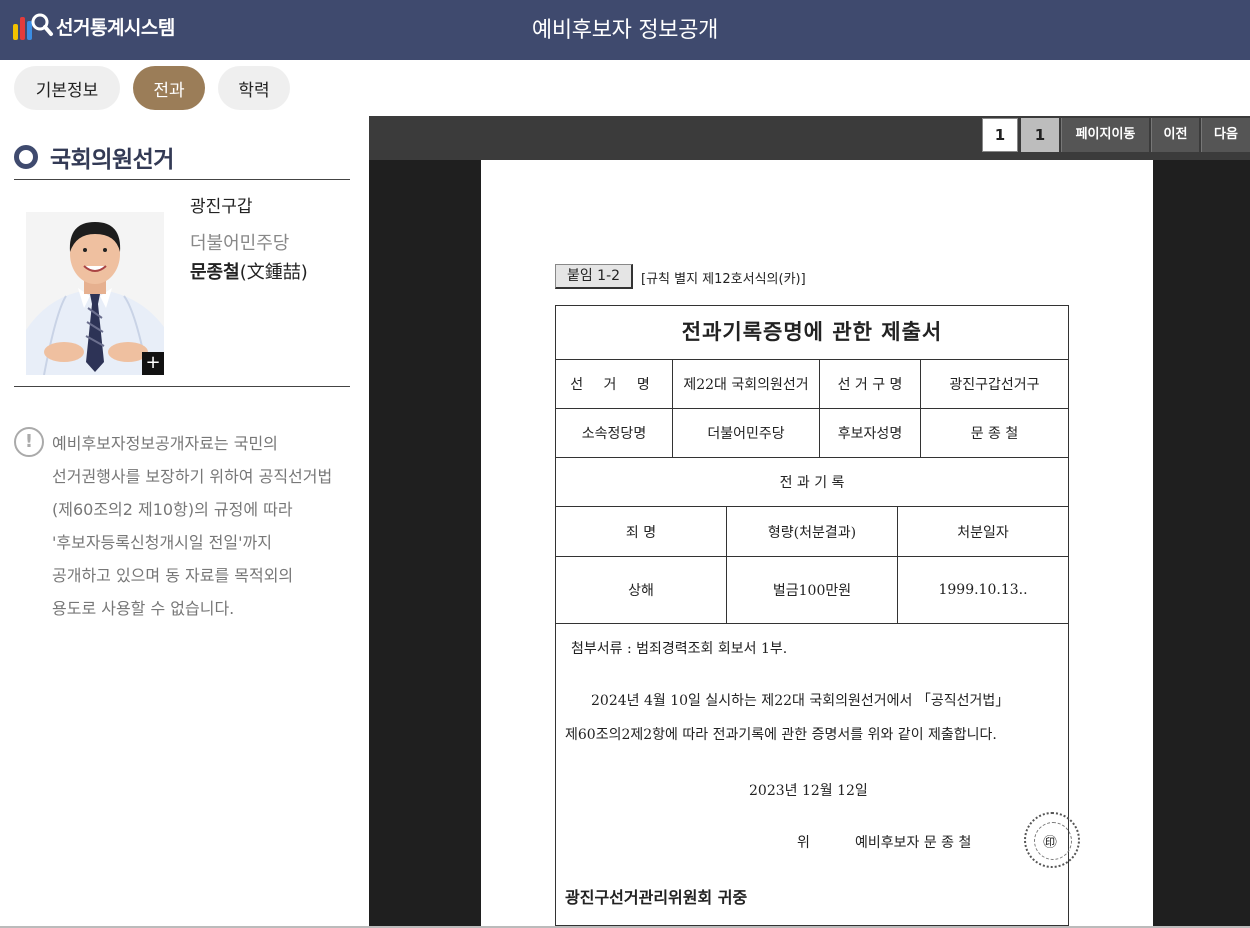 The height and width of the screenshot is (928, 1250). I want to click on date-column-header: 처분일자, so click(983, 531).